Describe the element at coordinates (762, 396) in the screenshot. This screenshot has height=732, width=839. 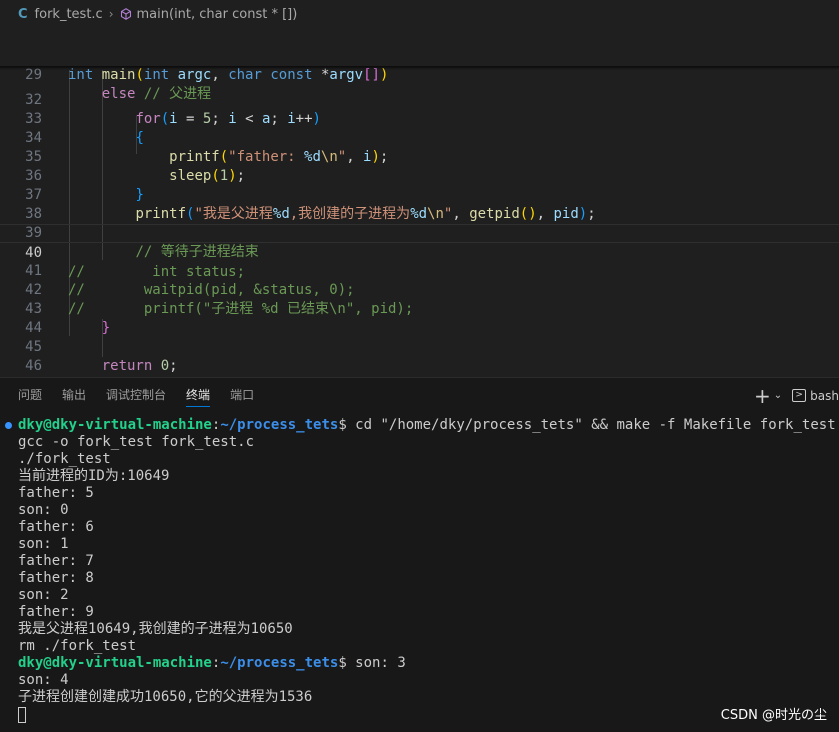
I see `new-terminal-plus-icon: +` at that location.